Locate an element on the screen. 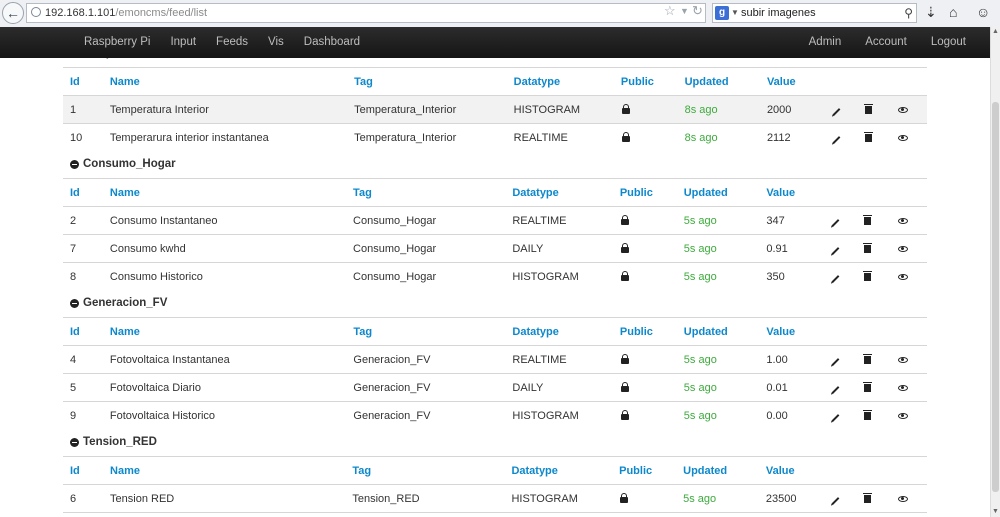 The height and width of the screenshot is (517, 1000). table-header-row: Id Name Tag Datatype Public Updated Value is located at coordinates (495, 470).